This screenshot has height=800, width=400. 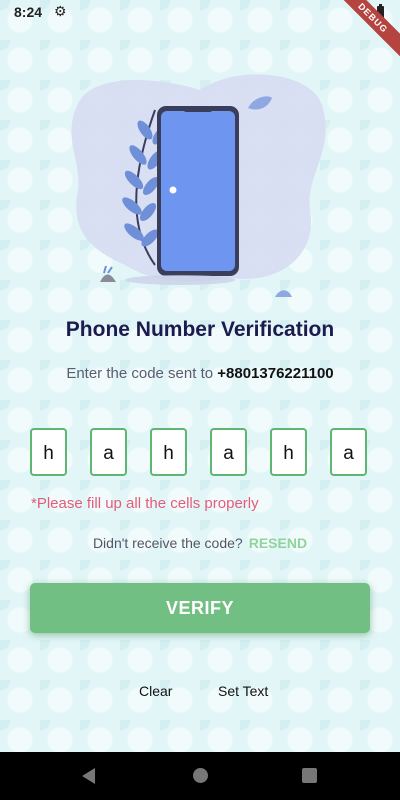 What do you see at coordinates (155, 691) in the screenshot?
I see `clear-button: Clear` at bounding box center [155, 691].